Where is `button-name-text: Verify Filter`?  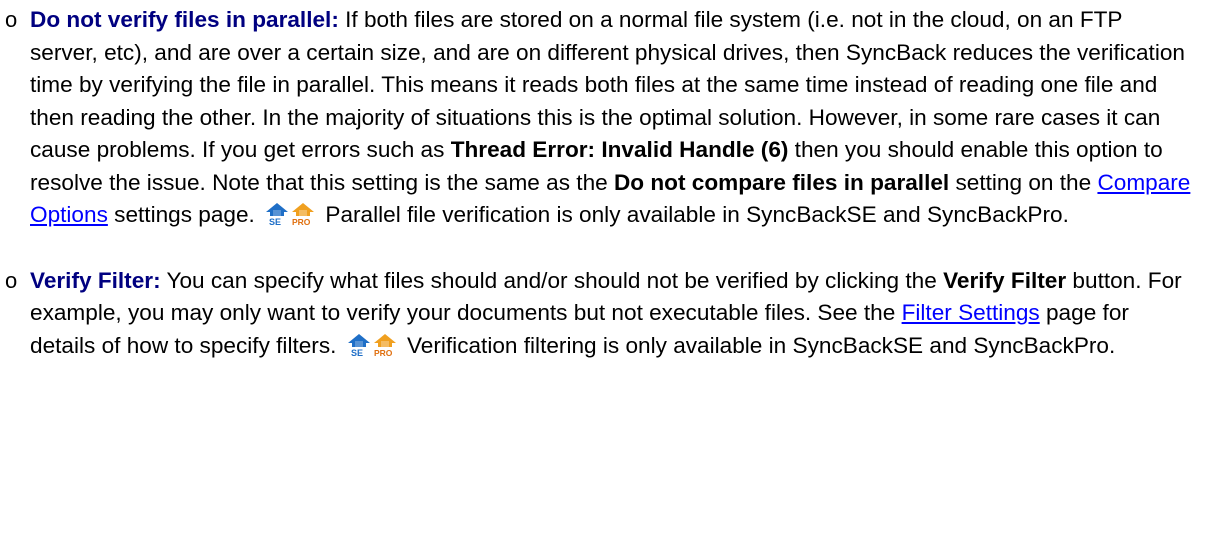 button-name-text: Verify Filter is located at coordinates (1005, 280).